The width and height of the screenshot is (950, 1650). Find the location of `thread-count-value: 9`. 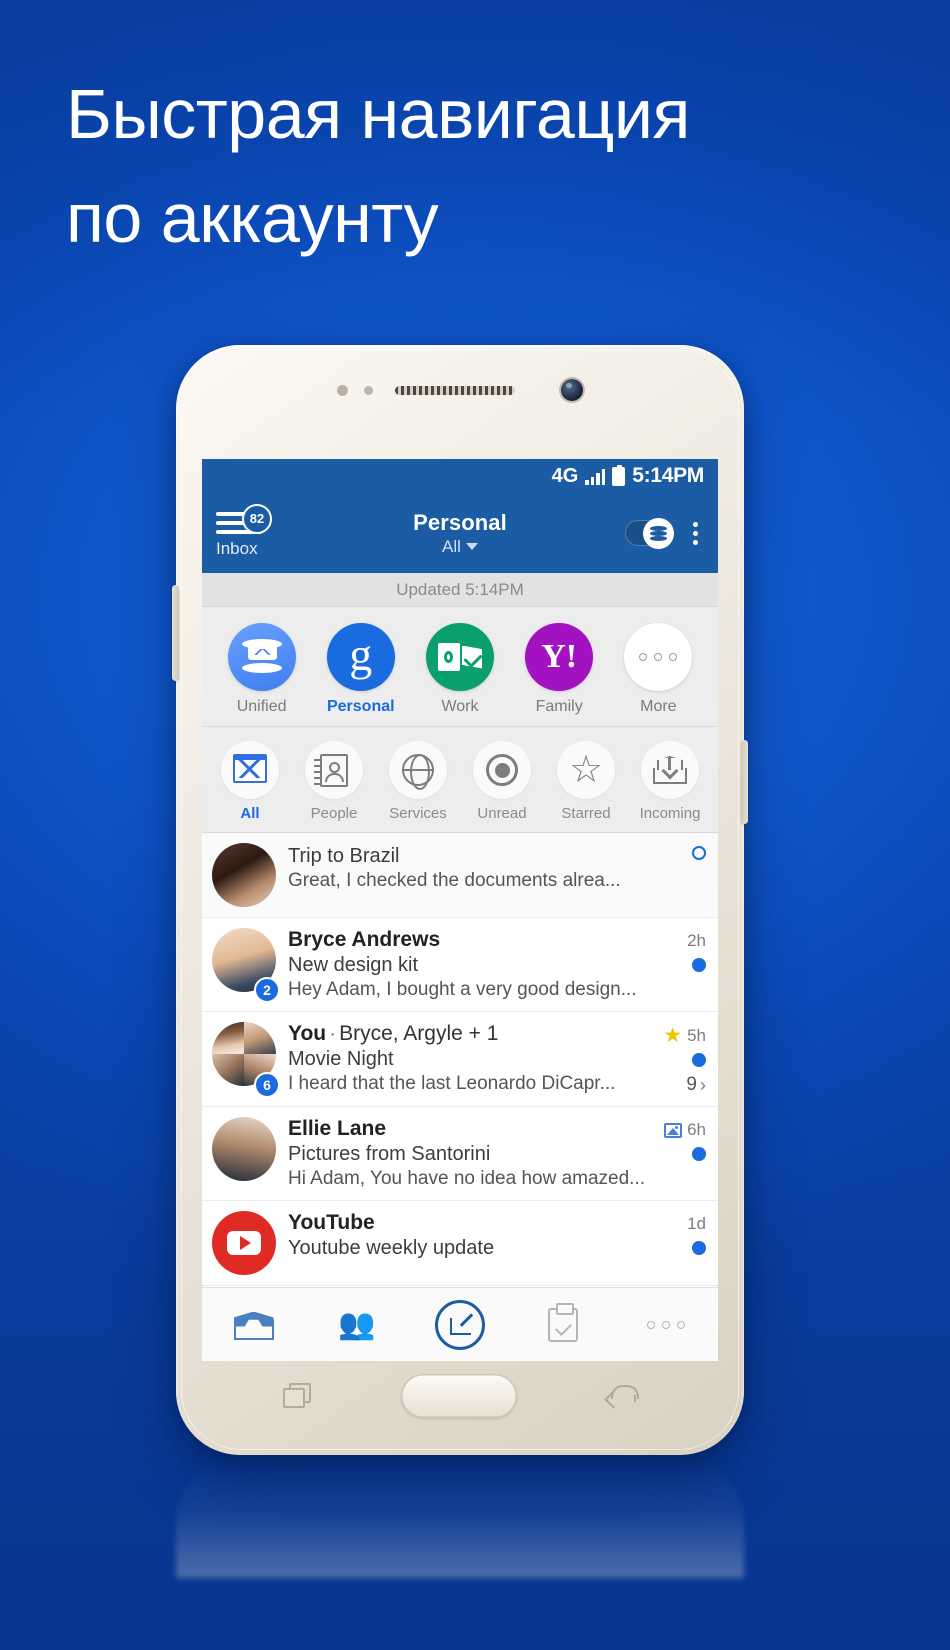

thread-count-value: 9 is located at coordinates (691, 1084).